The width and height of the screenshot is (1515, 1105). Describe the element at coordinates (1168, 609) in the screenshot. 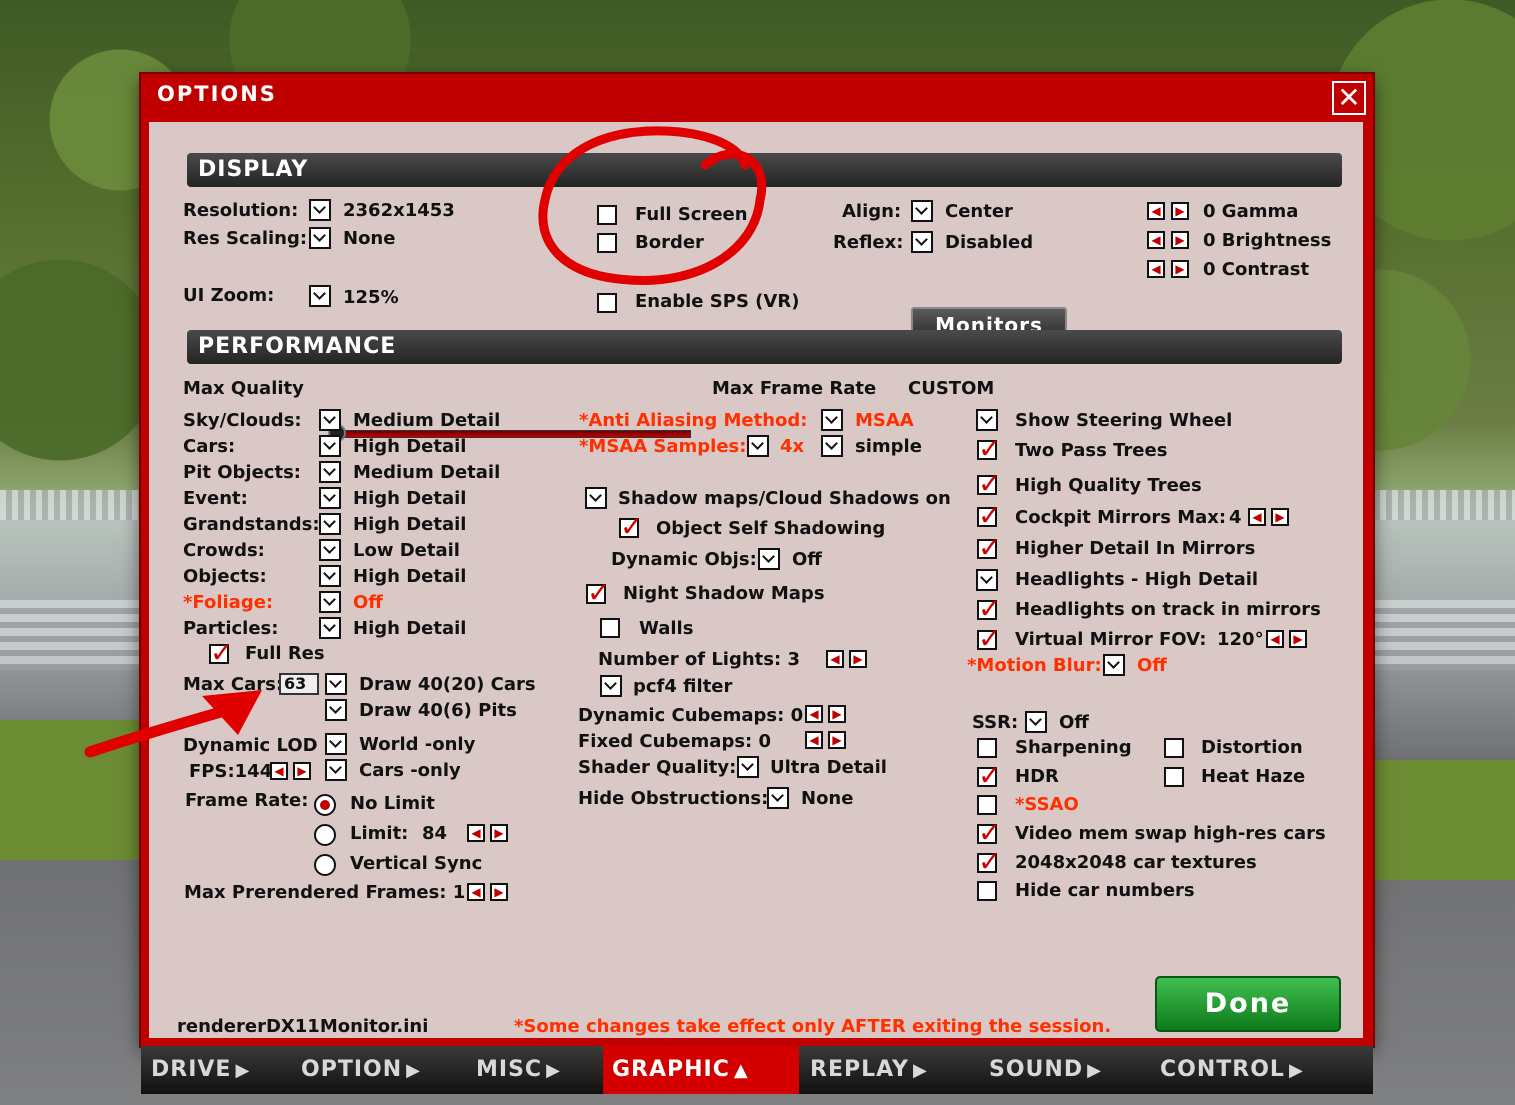

I see `headlights-track-label: Headlights on track in mirrors` at that location.